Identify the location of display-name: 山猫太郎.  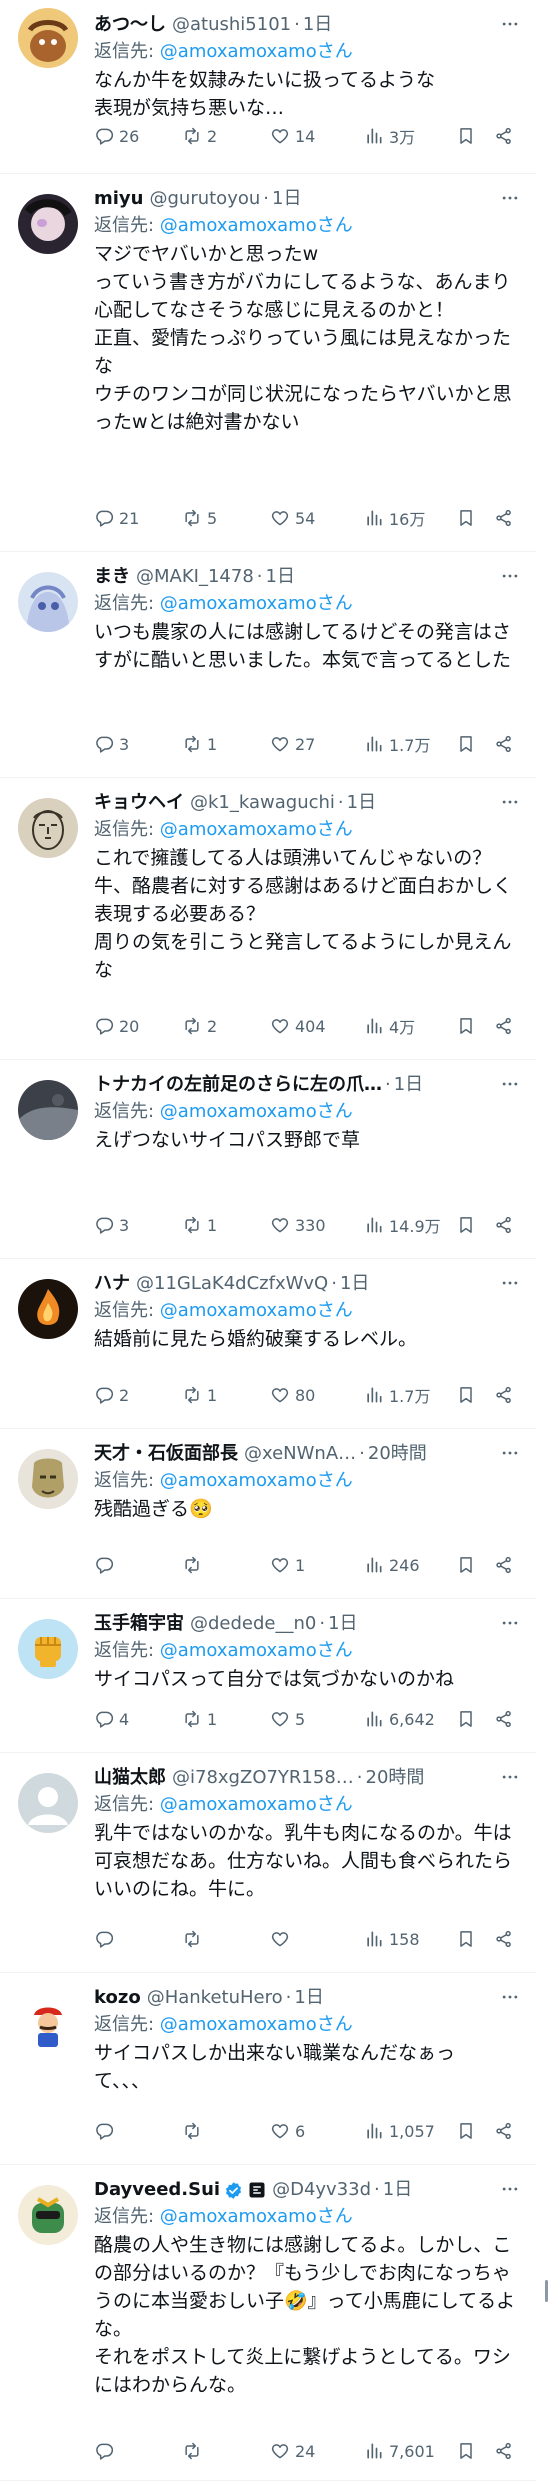
(130, 1778).